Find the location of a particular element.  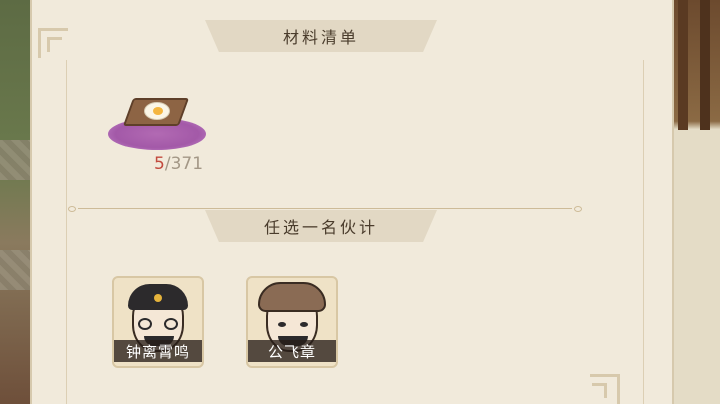

eyes-icon is located at coordinates (293, 325).